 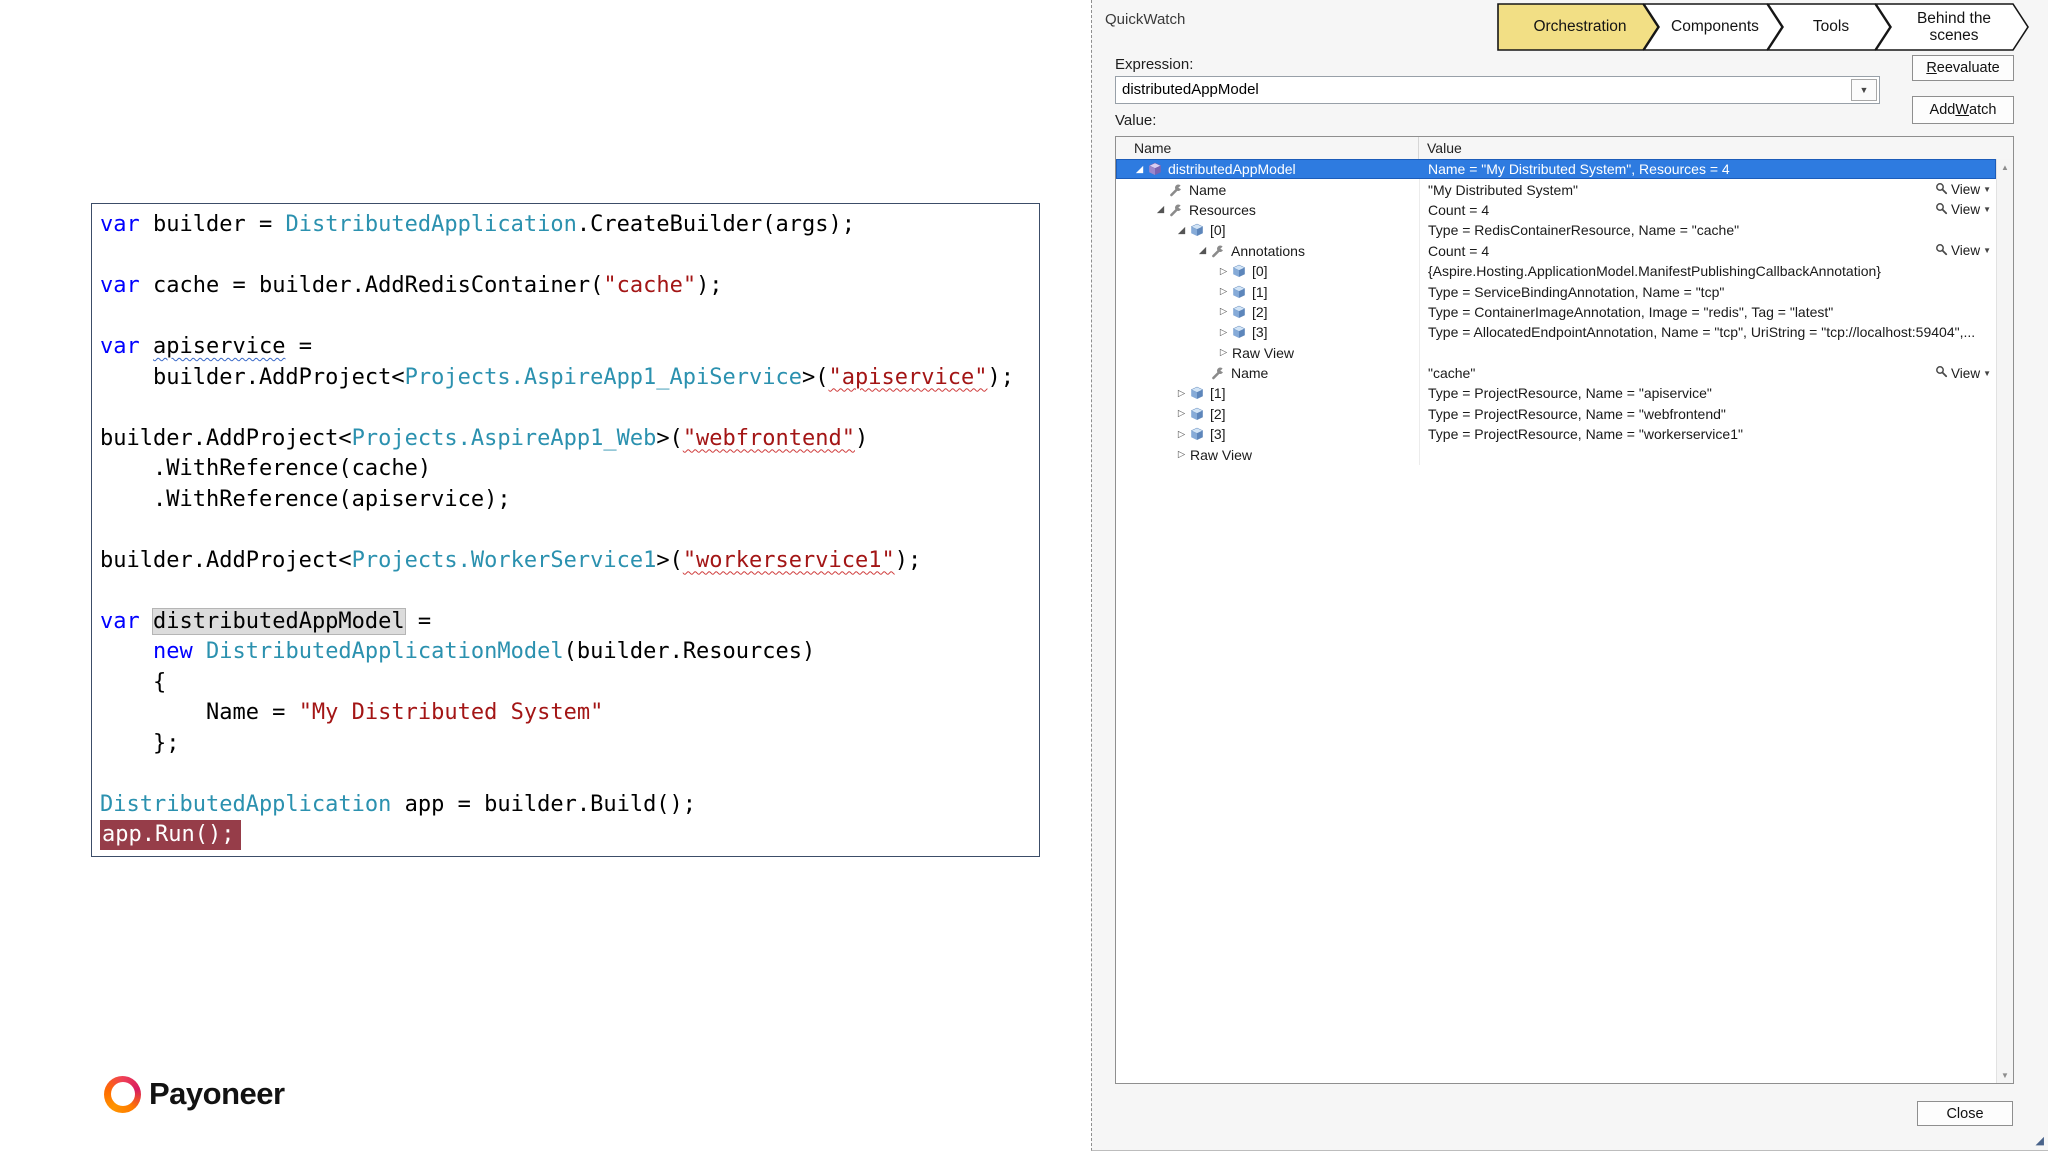 I want to click on code-token: Projects.AspireApp1_Web, so click(x=504, y=438).